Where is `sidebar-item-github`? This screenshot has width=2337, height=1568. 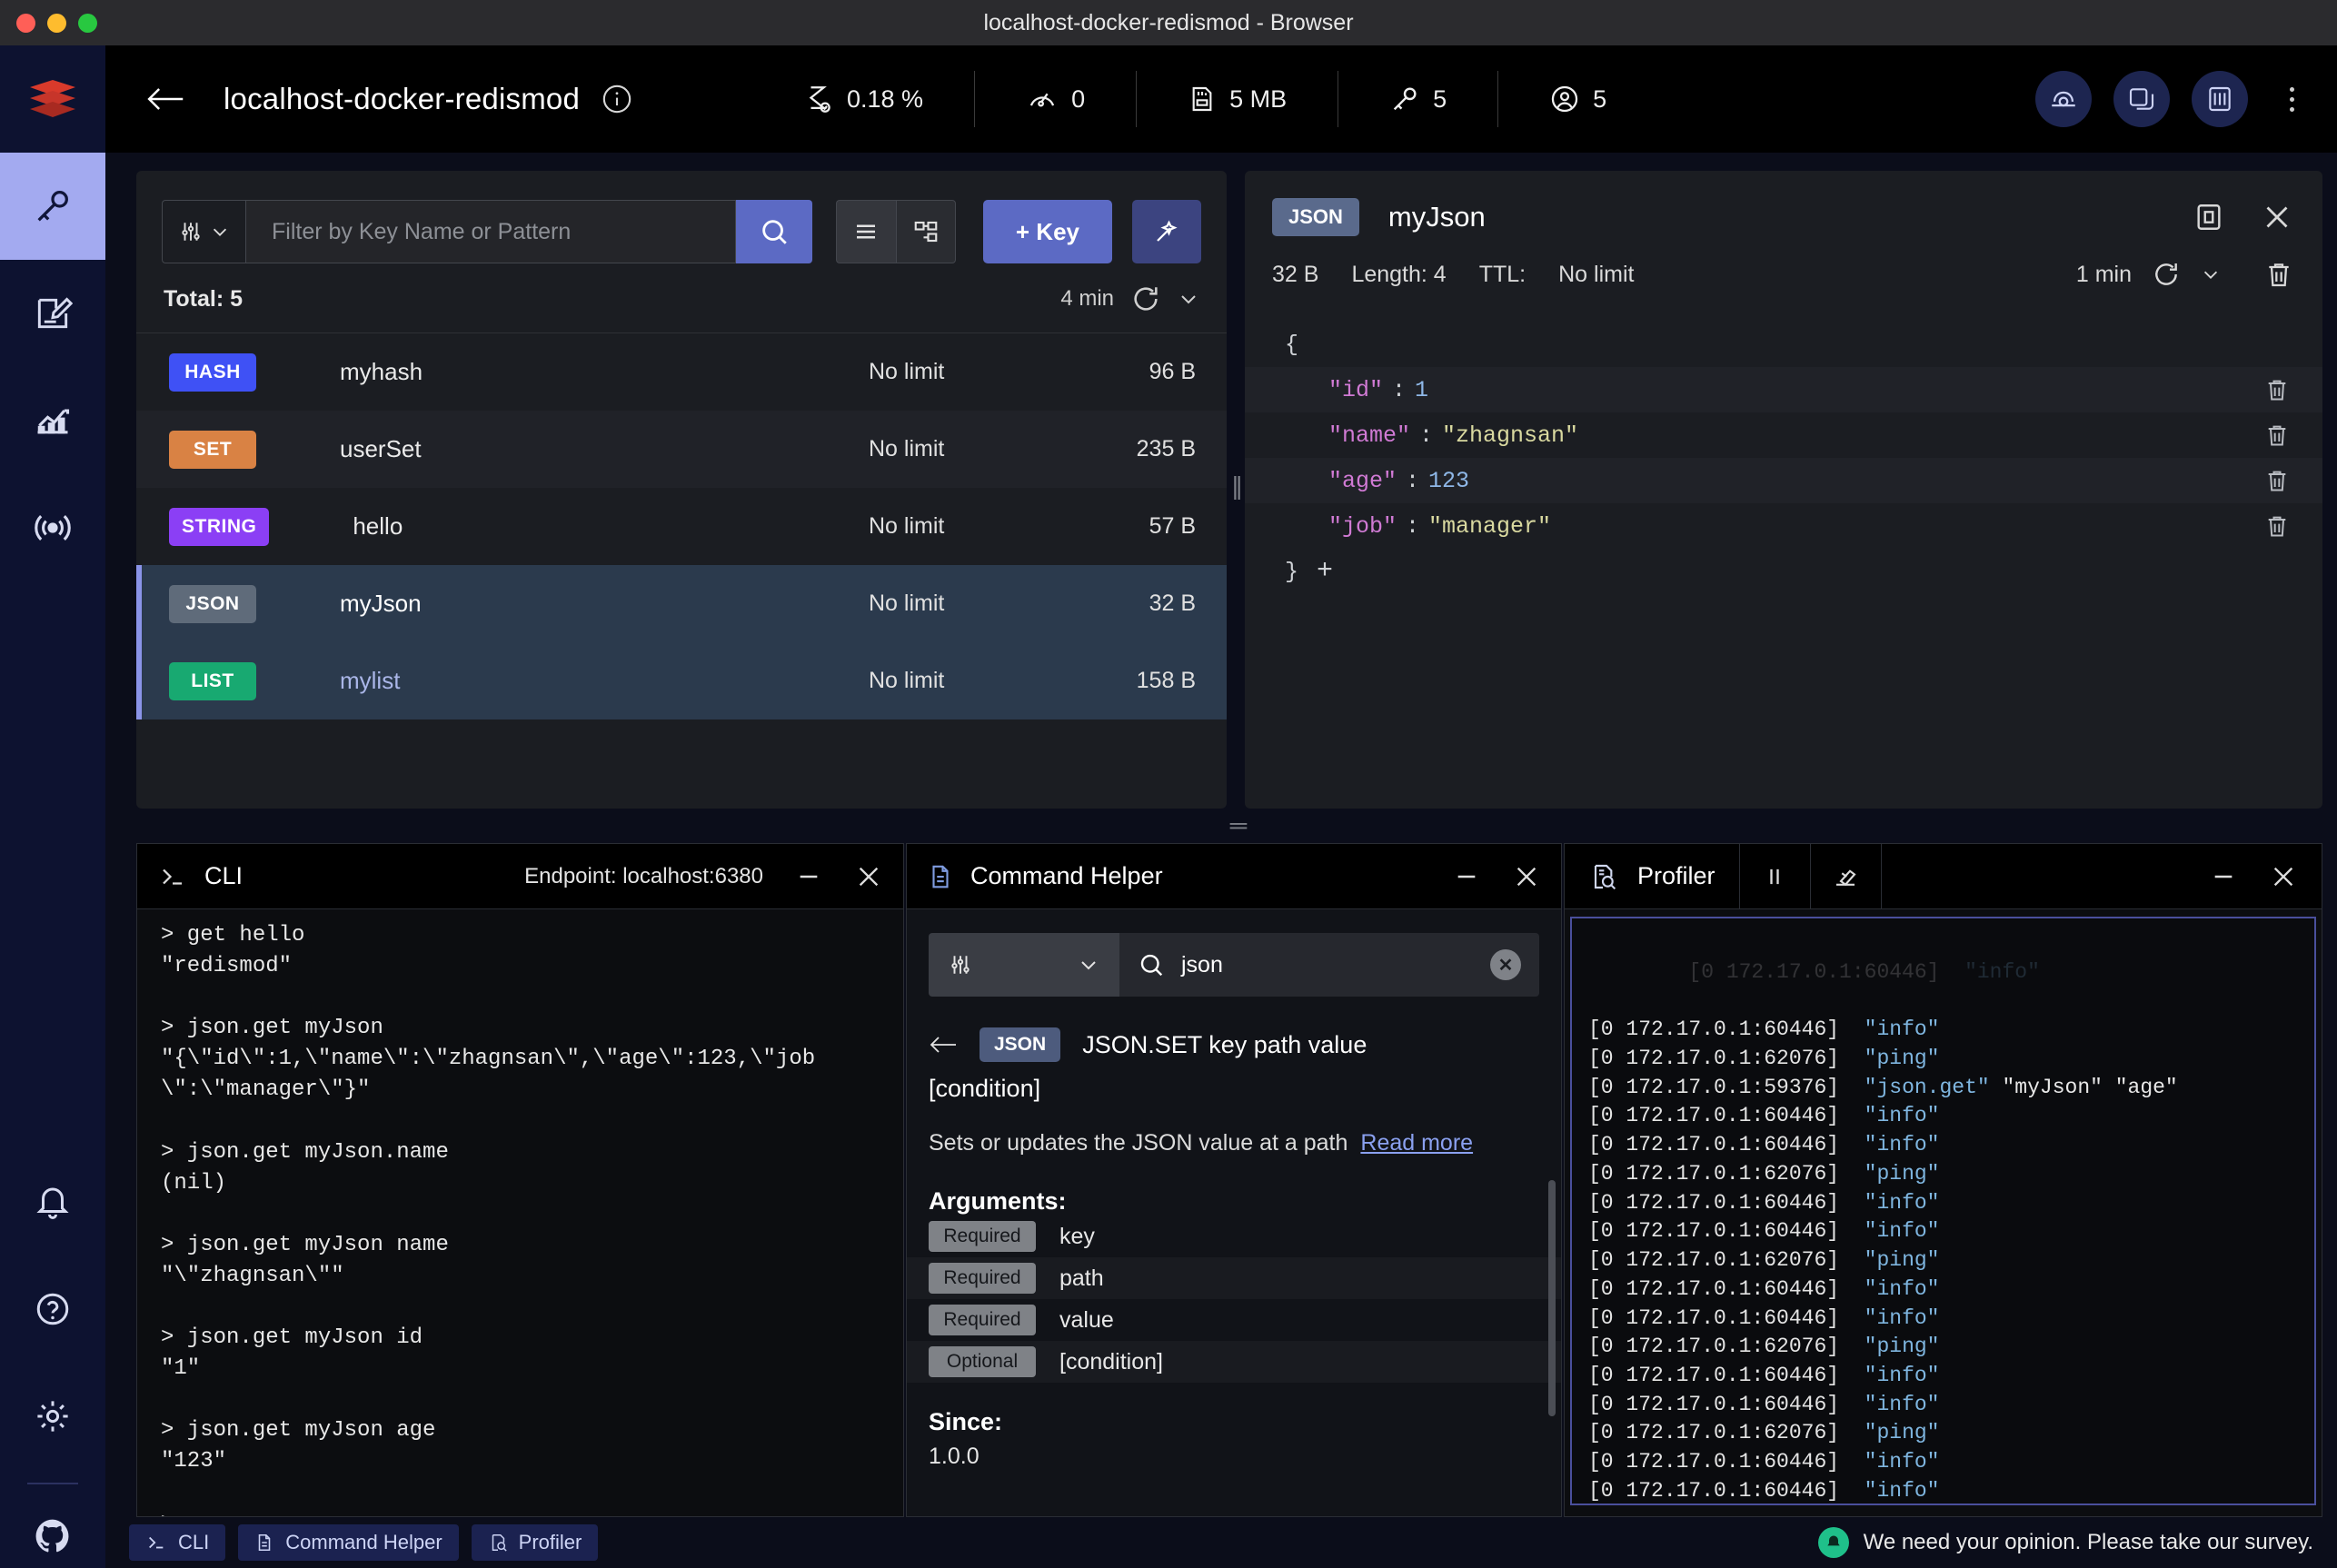 sidebar-item-github is located at coordinates (52, 1536).